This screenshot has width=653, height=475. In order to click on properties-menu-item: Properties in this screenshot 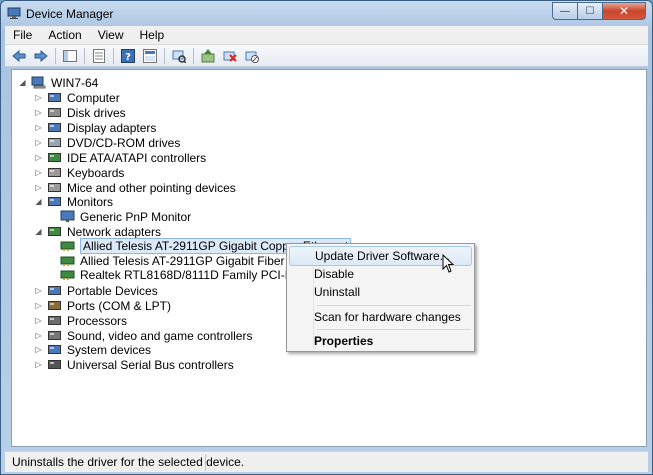, I will do `click(380, 341)`.